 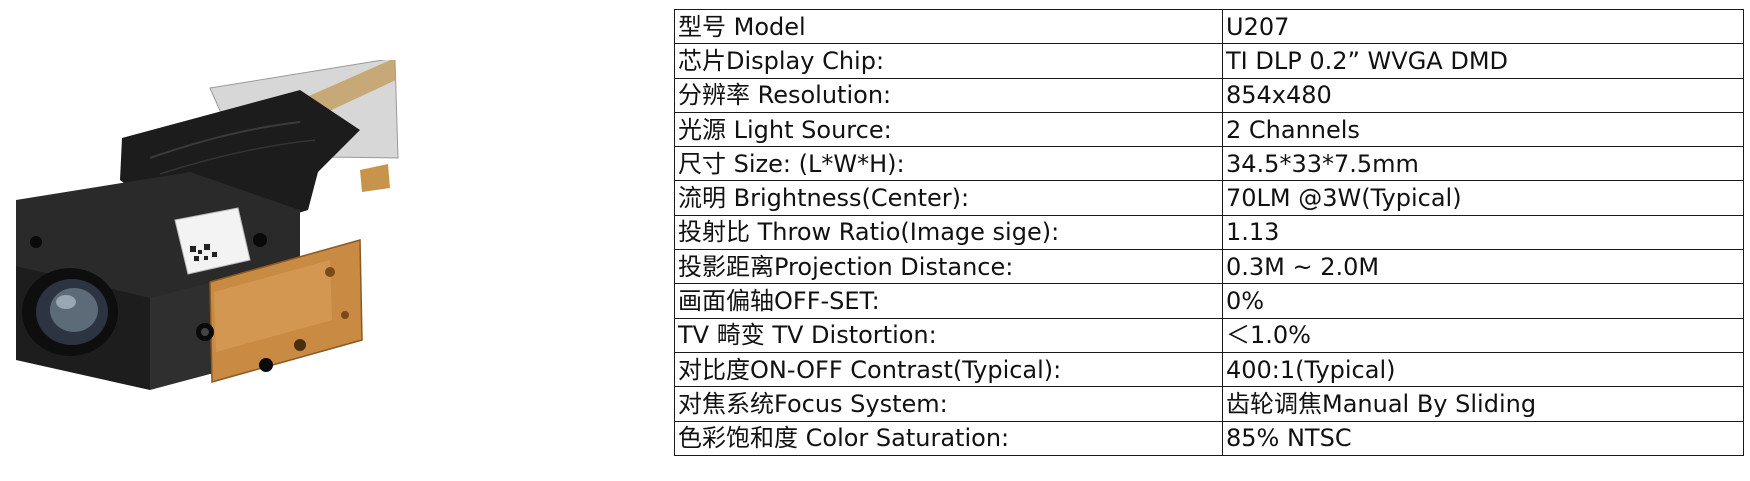 I want to click on spec-label: 分辨率 Resolution:, so click(x=948, y=95).